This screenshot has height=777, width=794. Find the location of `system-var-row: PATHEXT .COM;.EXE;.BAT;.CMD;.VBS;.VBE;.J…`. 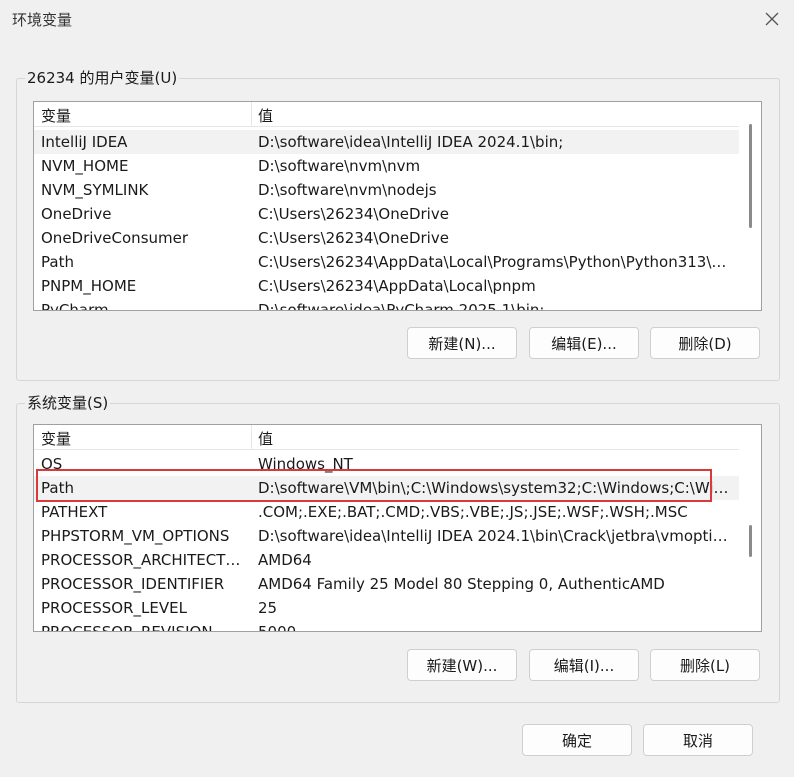

system-var-row: PATHEXT .COM;.EXE;.BAT;.CMD;.VBS;.VBE;.J… is located at coordinates (386, 512).